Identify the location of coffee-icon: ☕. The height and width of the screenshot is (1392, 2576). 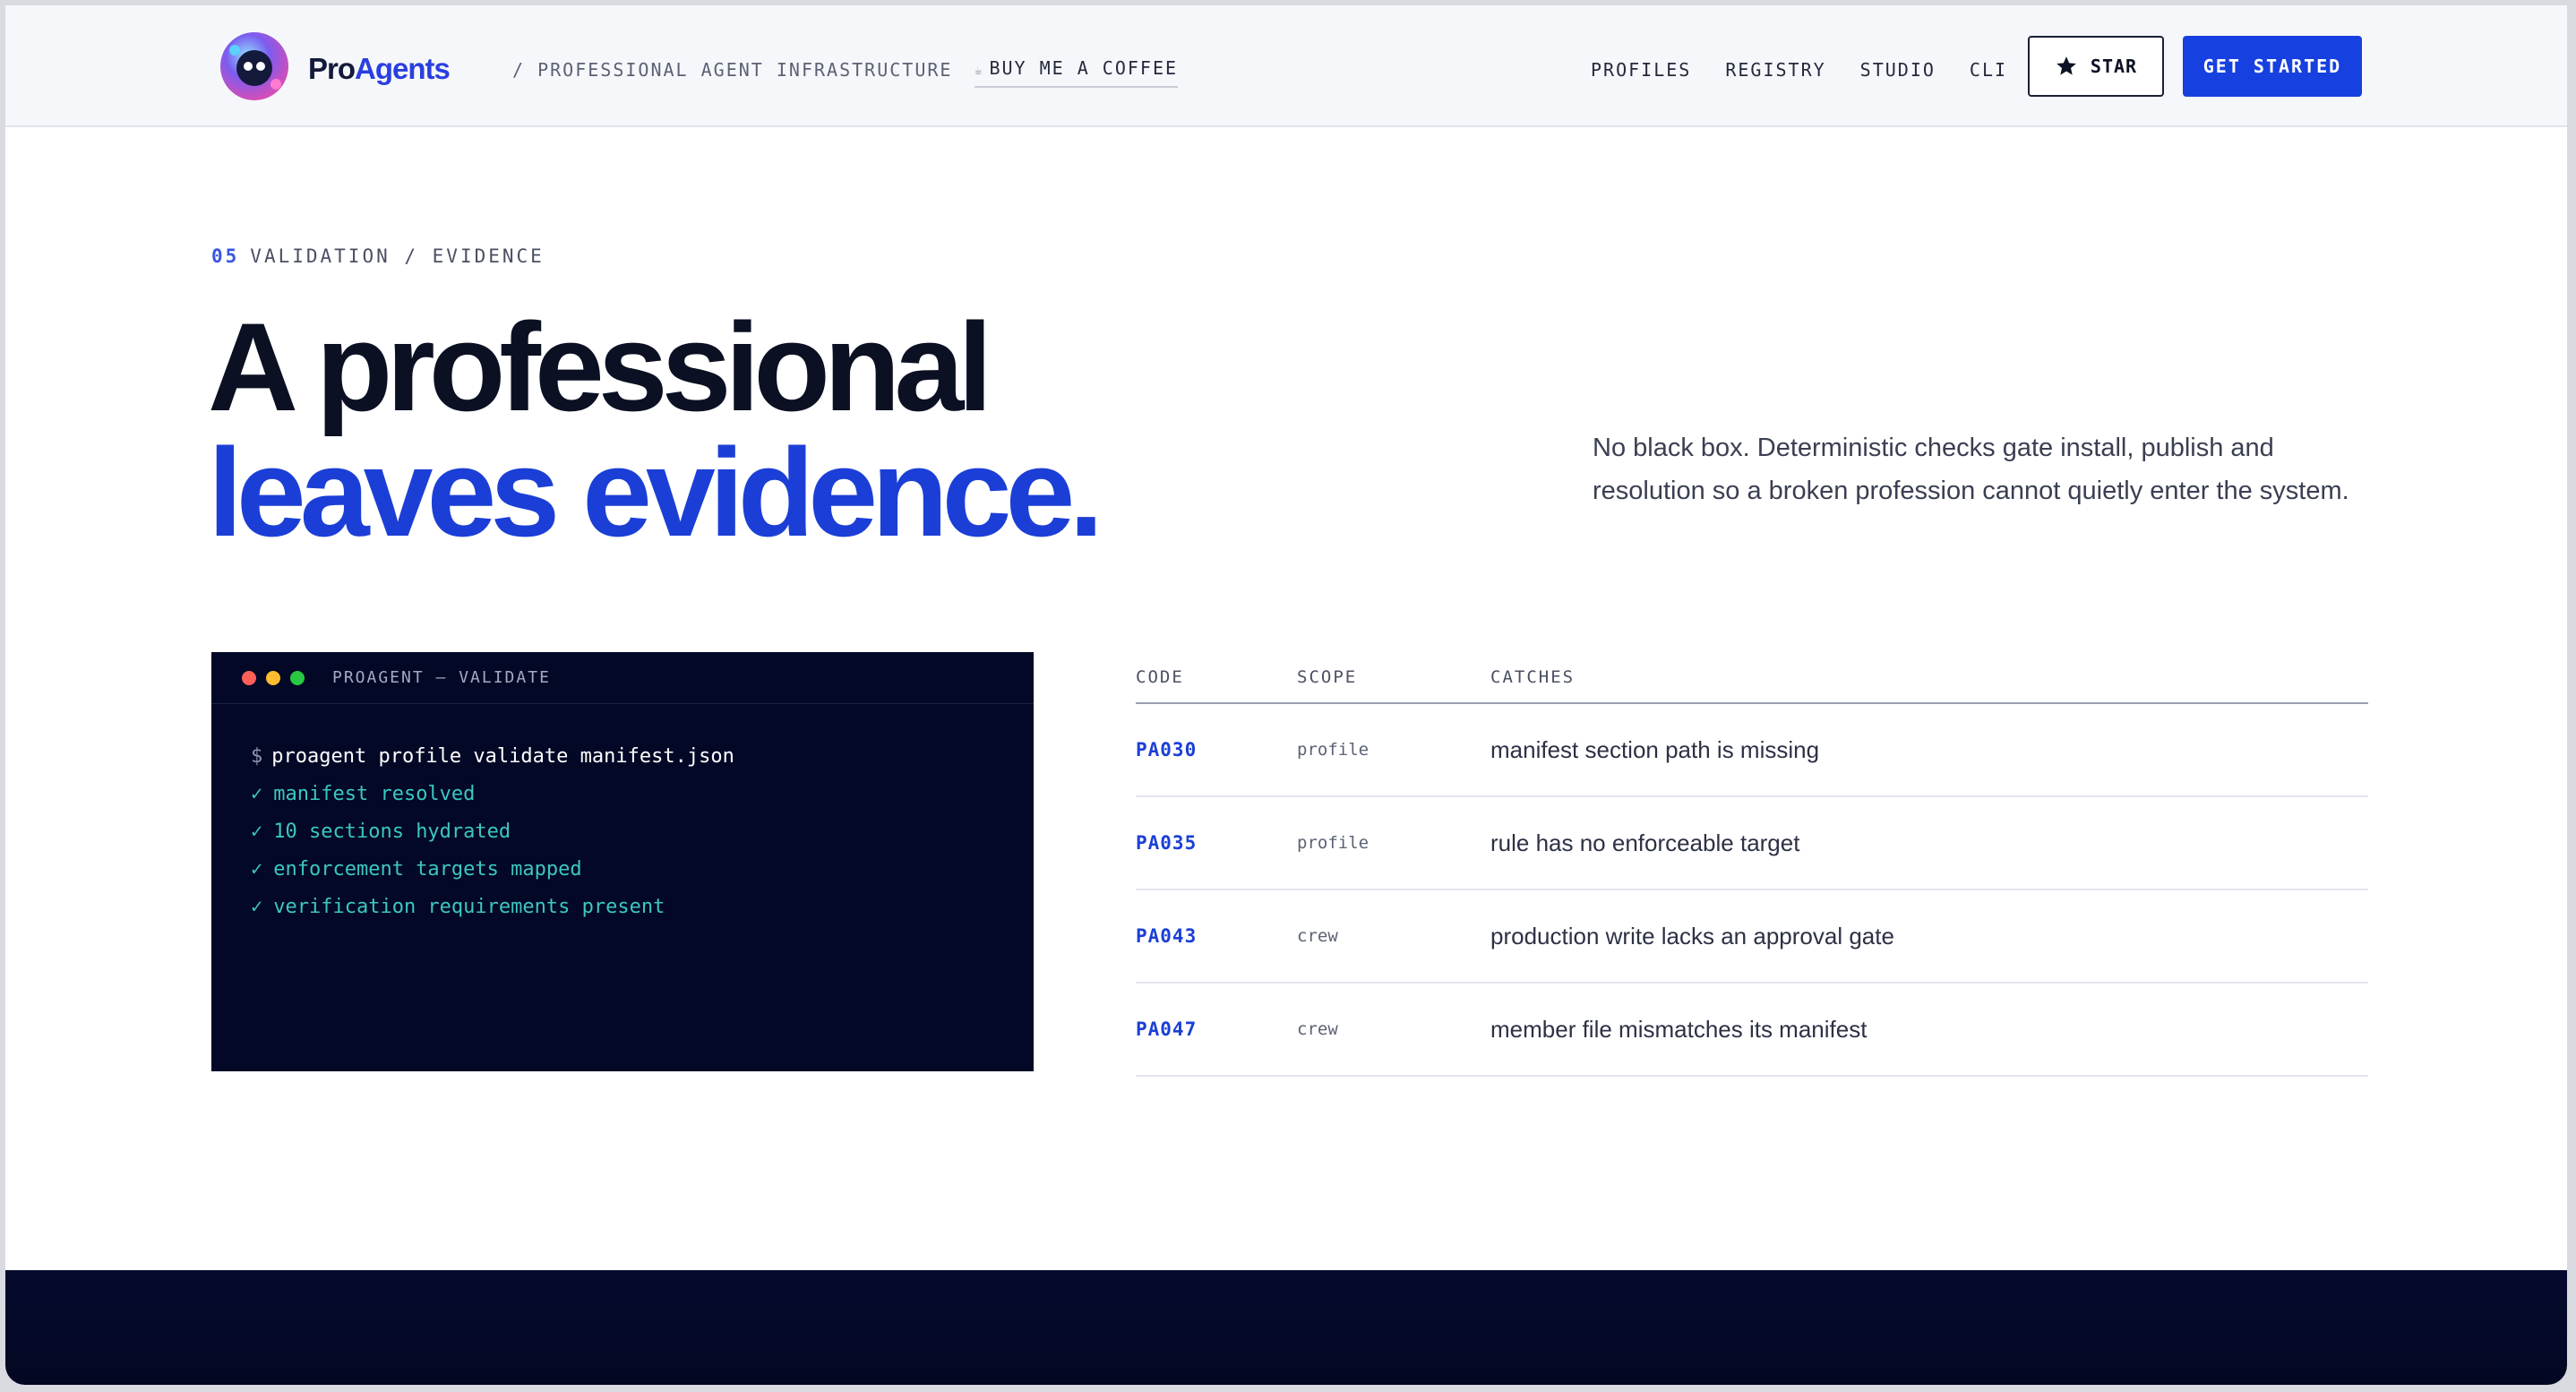
(979, 71).